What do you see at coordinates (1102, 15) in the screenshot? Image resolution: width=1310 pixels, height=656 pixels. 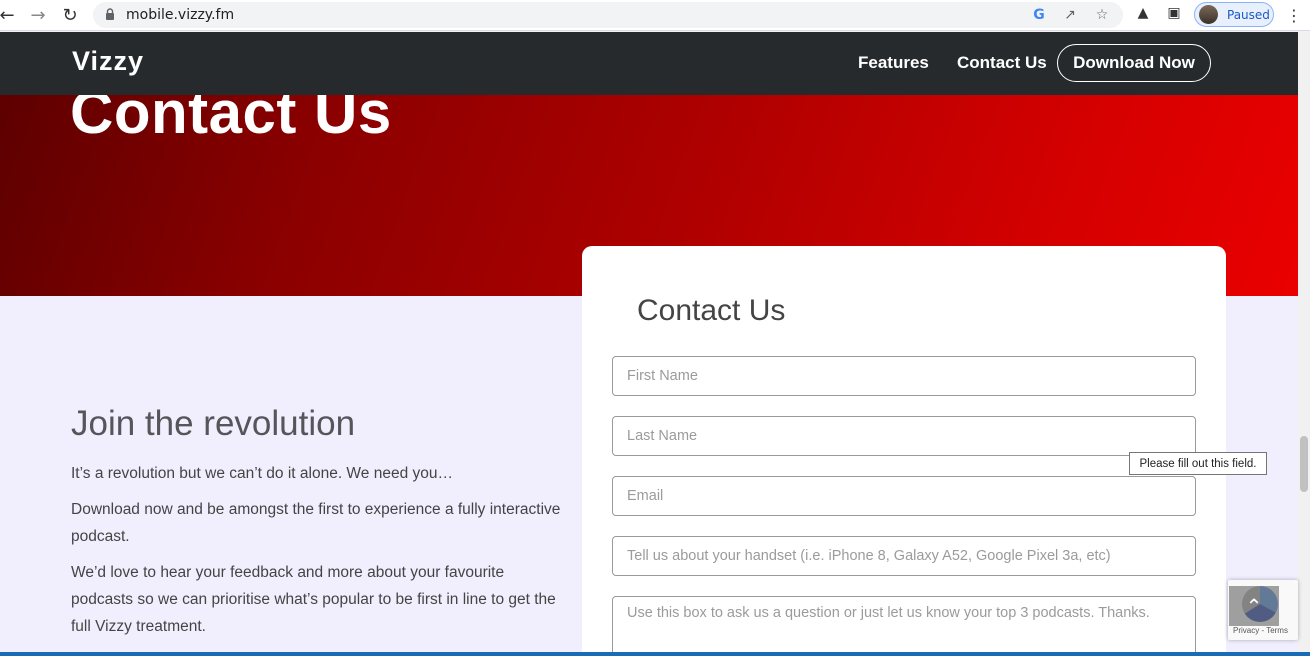 I see `star-icon: ☆` at bounding box center [1102, 15].